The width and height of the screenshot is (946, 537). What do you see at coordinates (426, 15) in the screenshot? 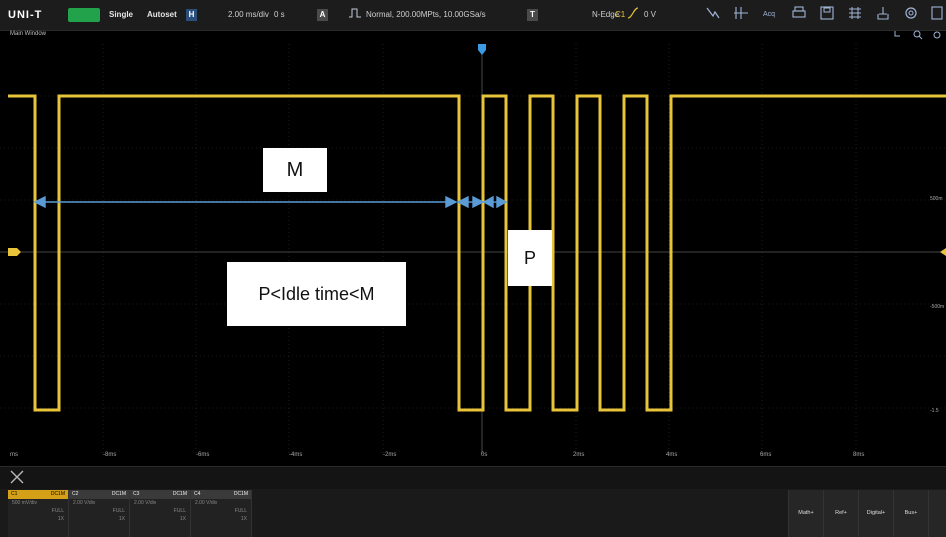
I see `acquire-mode-readout: Normal, 200.00MPts, 10.00GSa/s` at bounding box center [426, 15].